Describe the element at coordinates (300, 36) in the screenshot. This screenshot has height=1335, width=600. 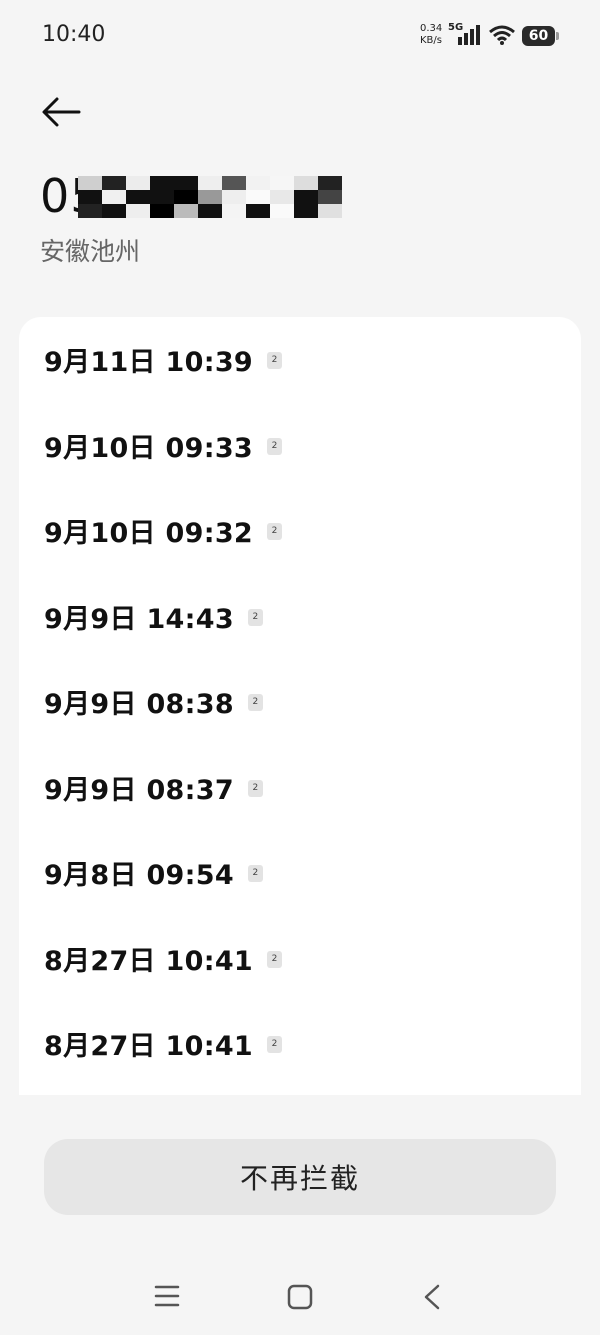
I see `status-bar: 10:40 0.34 KB/s 5G 60` at that location.